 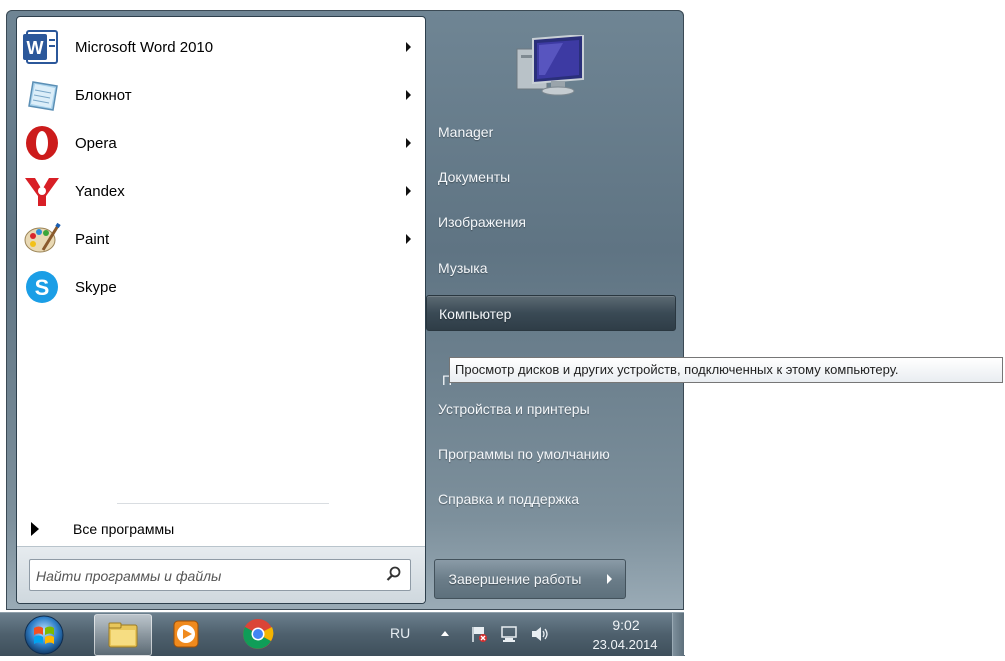 I want to click on taskbar-chrome, so click(x=258, y=634).